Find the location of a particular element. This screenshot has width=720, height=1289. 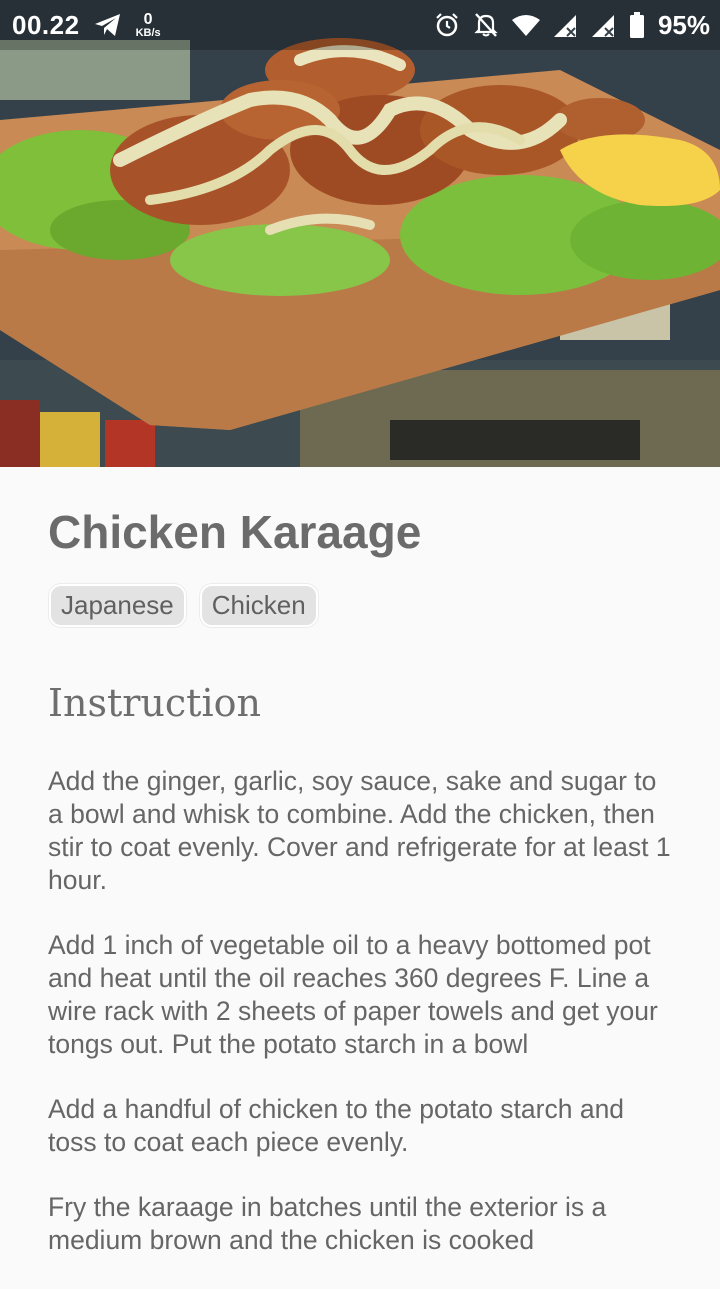

tag-list: Japanese Chicken is located at coordinates (183, 605).